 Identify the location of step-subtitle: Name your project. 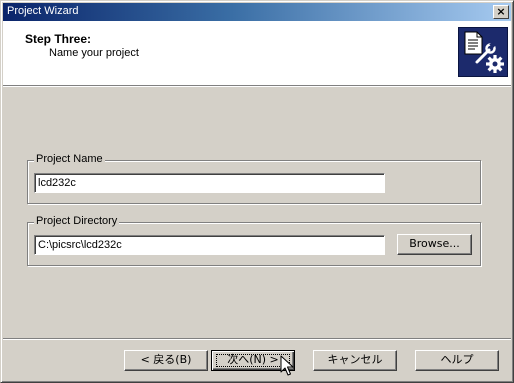
(94, 53).